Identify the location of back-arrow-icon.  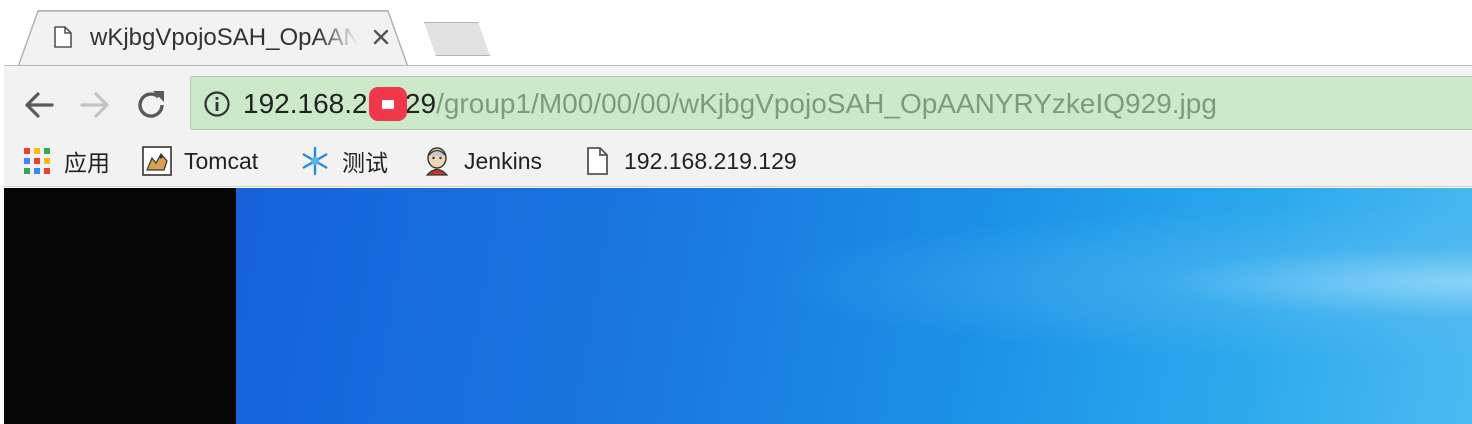
(39, 105).